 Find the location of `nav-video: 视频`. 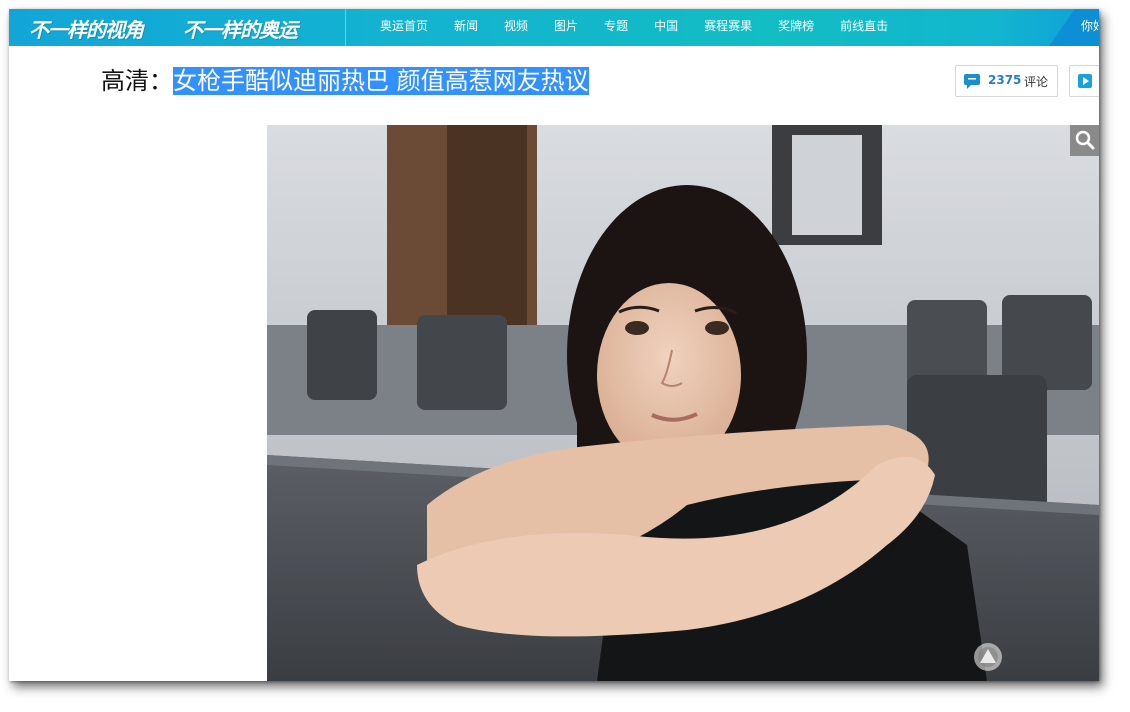

nav-video: 视频 is located at coordinates (516, 27).